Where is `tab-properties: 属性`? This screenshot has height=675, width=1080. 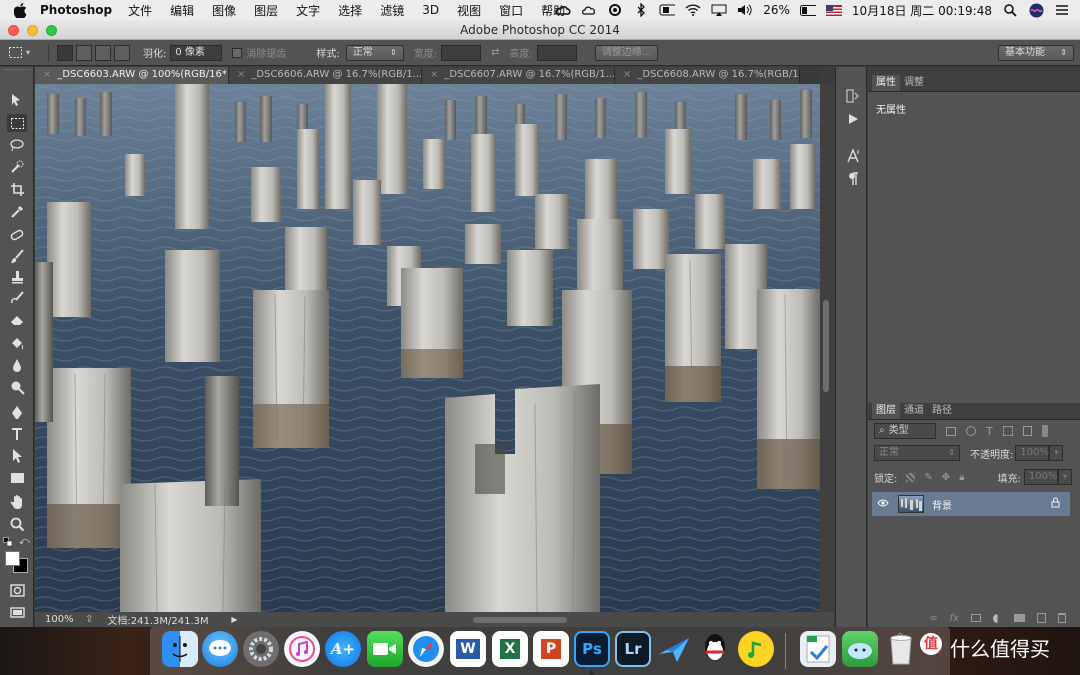 tab-properties: 属性 is located at coordinates (886, 83).